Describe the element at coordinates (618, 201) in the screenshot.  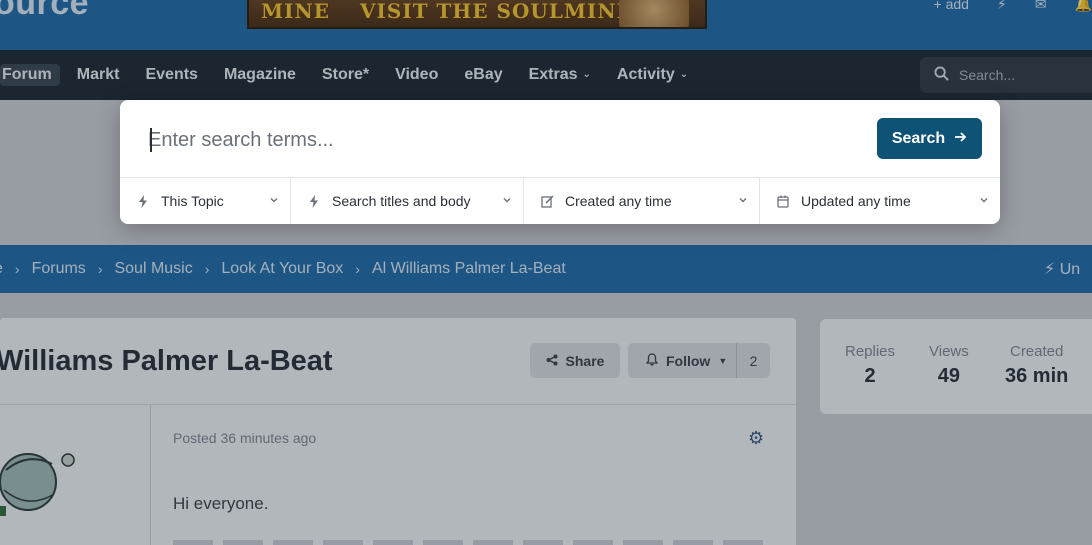
I see `filter-created-label: Created any time` at that location.